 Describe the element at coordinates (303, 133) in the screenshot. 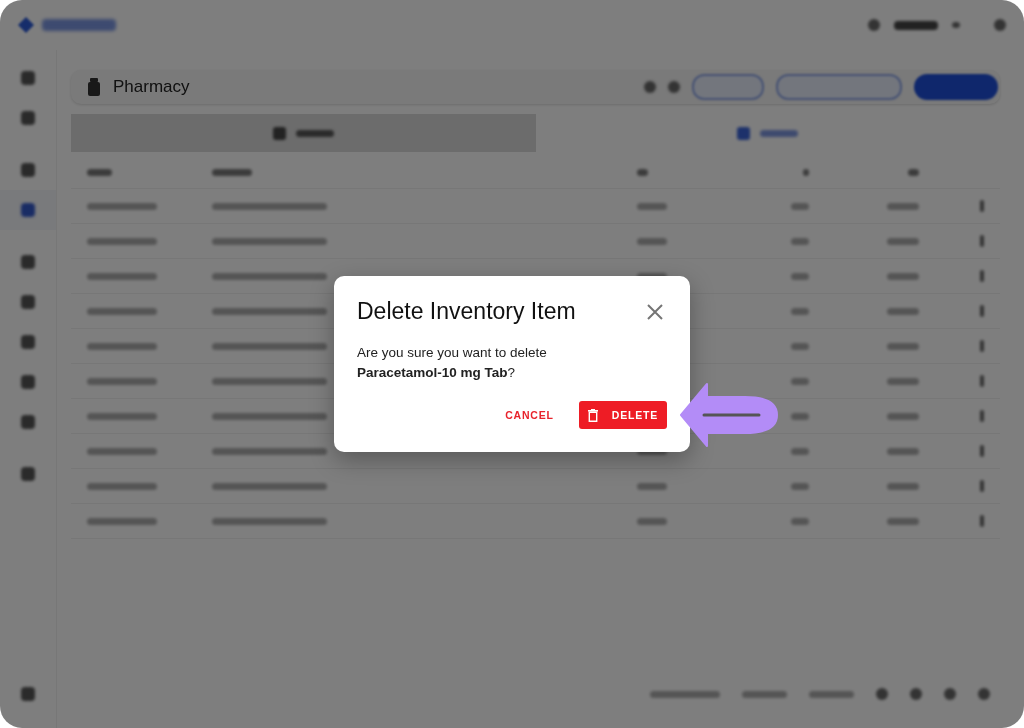

I see `tab` at that location.